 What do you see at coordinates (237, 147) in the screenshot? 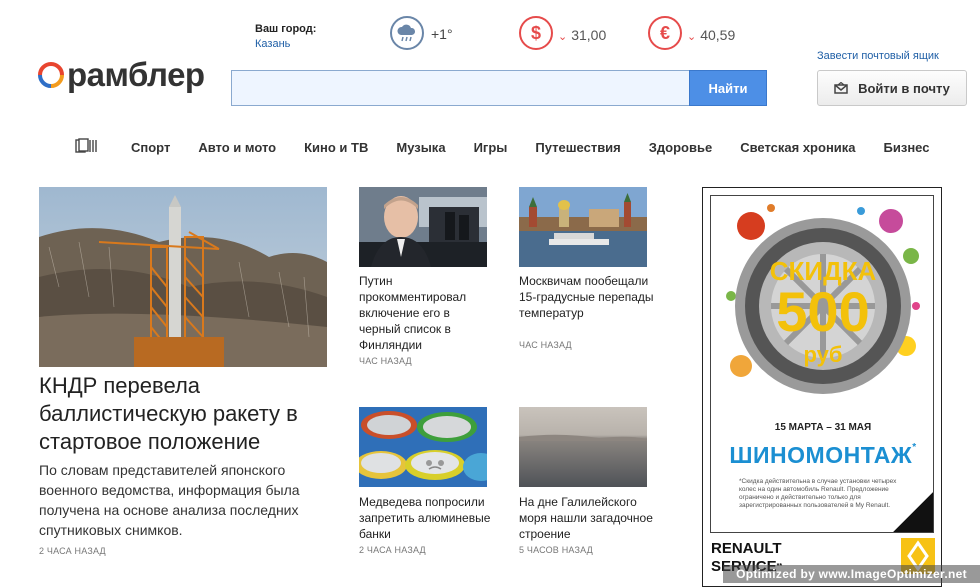
I see `nav-item-auto: Авто и мото` at bounding box center [237, 147].